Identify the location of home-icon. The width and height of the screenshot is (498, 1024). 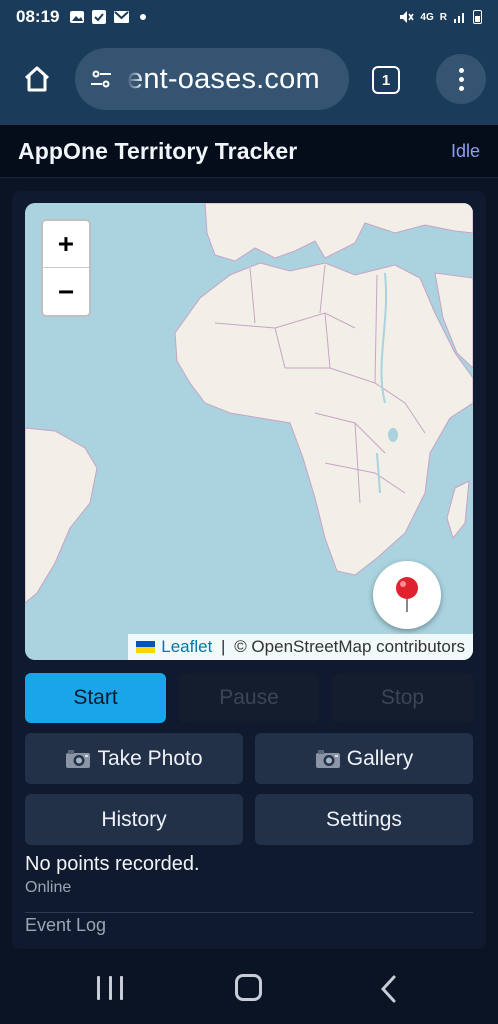
(37, 79).